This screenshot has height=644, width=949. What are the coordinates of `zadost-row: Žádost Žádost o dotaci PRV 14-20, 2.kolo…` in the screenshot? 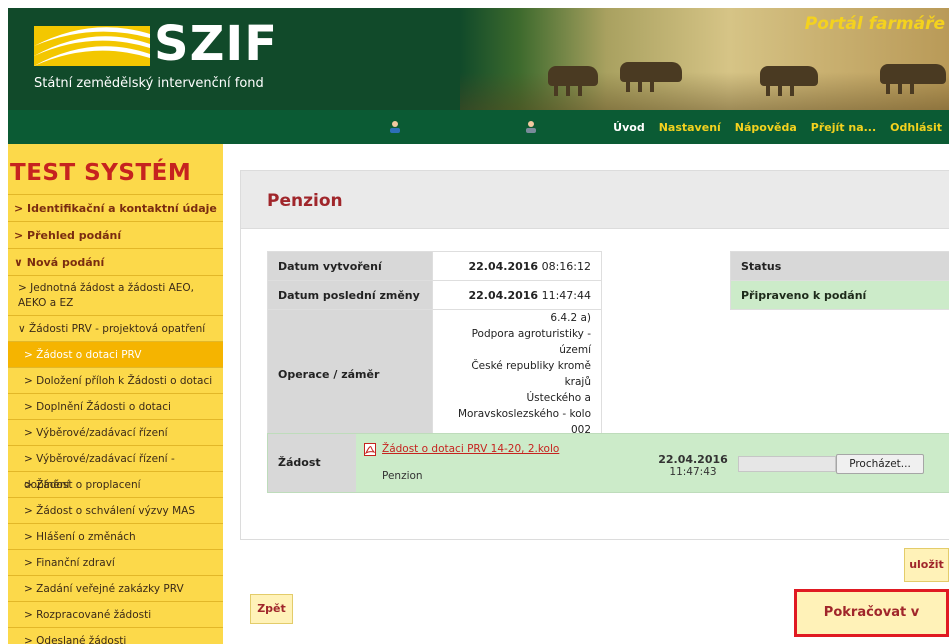 It's located at (608, 463).